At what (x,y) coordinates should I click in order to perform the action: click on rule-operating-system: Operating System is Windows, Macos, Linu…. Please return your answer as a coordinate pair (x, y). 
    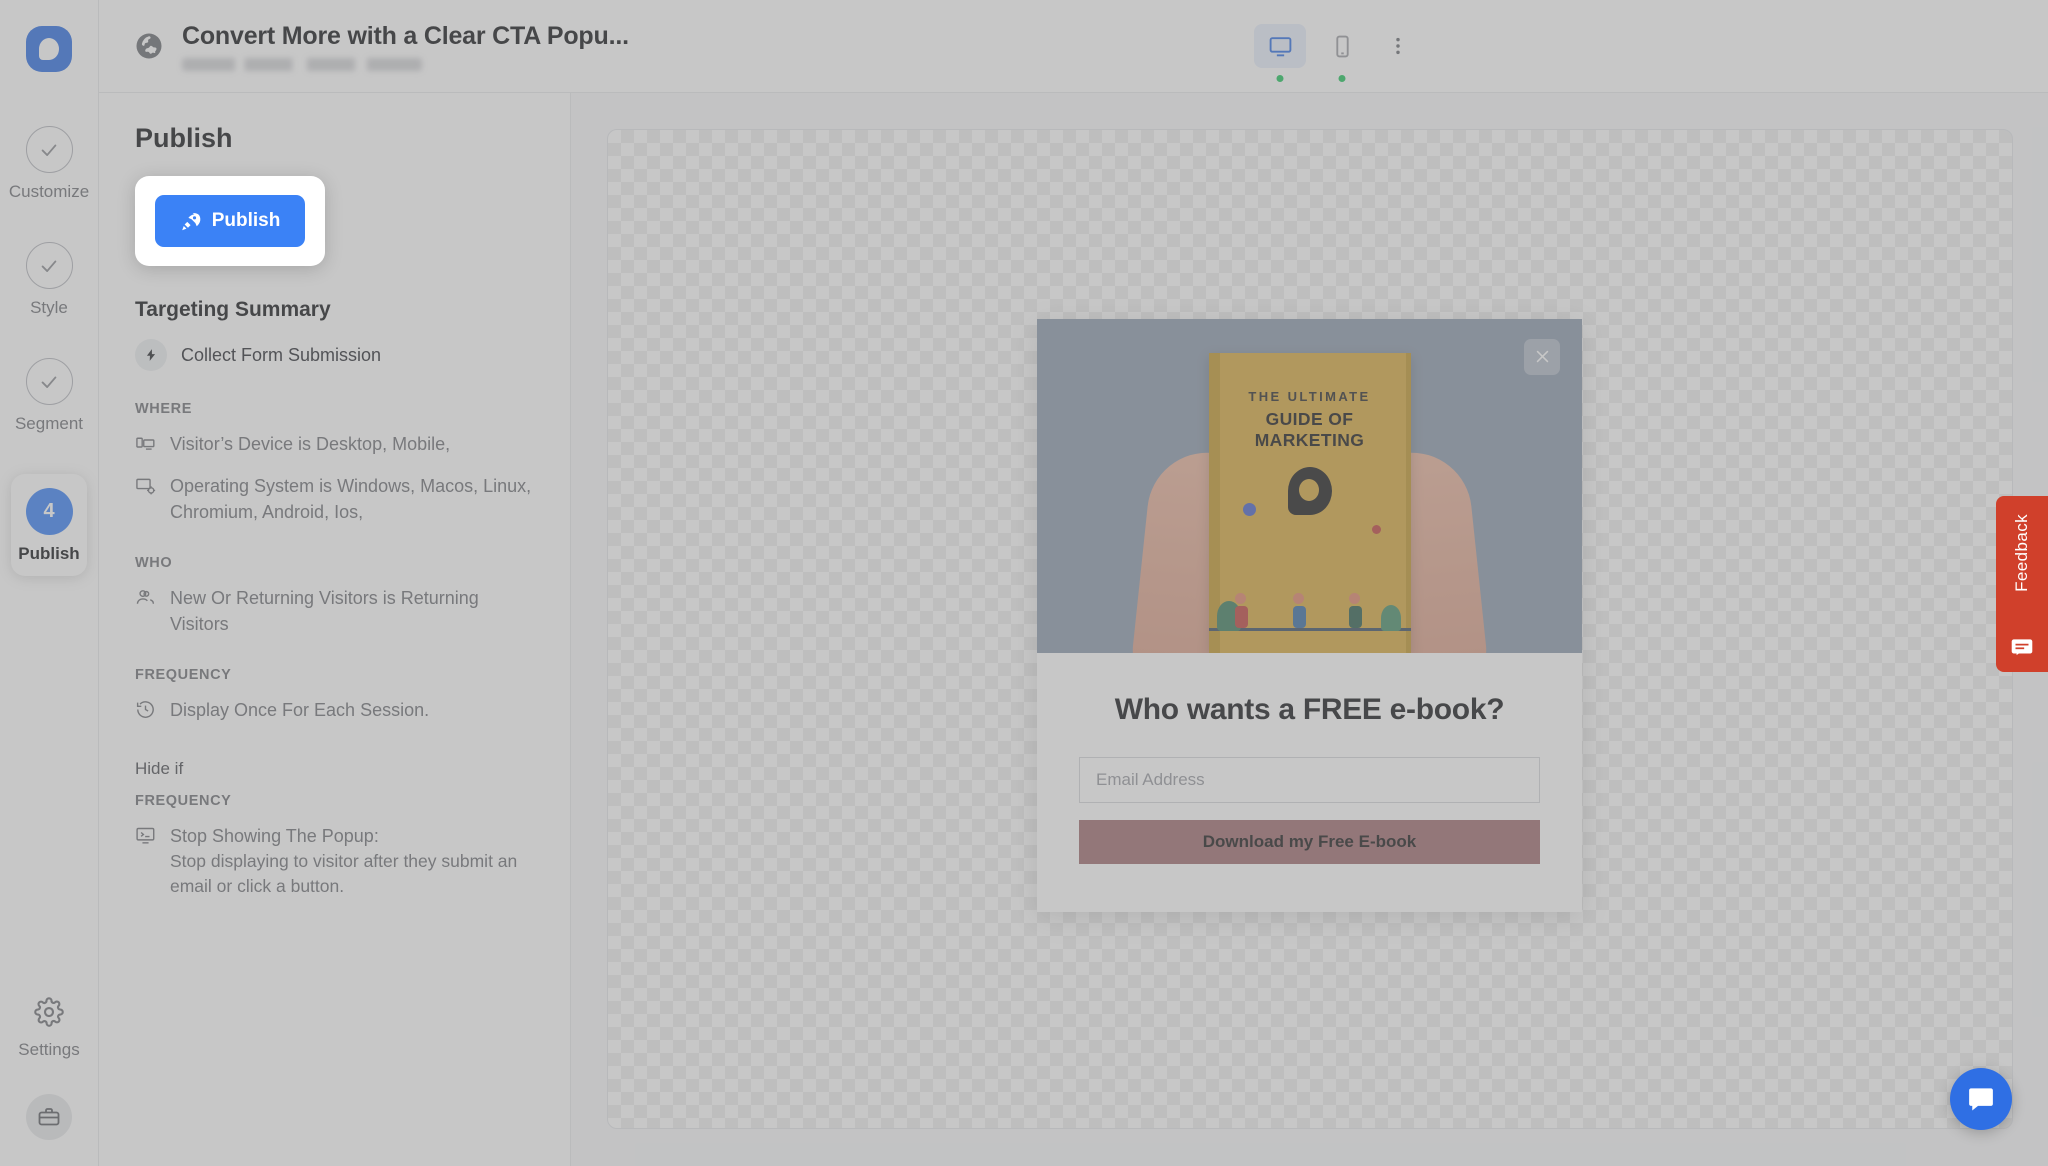
    Looking at the image, I should click on (334, 499).